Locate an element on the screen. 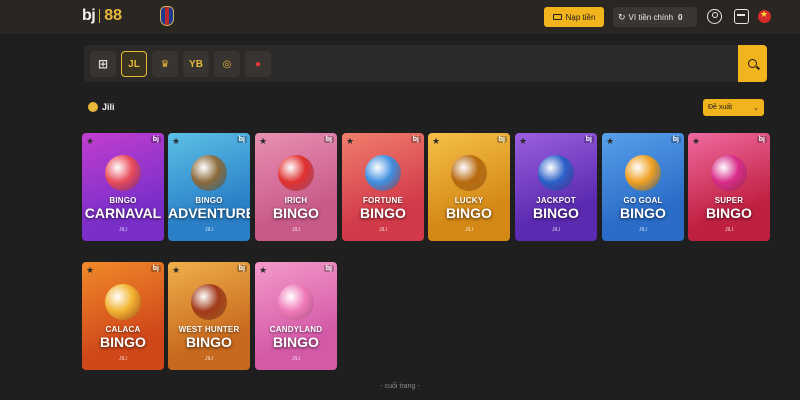 The width and height of the screenshot is (800, 400). game-title-line1: CANDYLAND is located at coordinates (296, 329).